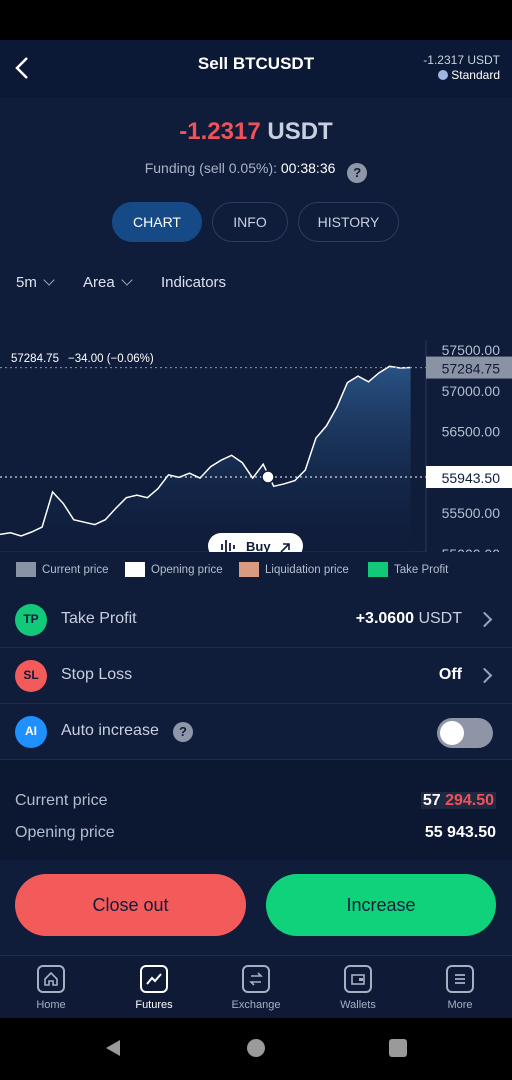 The image size is (512, 1080). What do you see at coordinates (51, 1005) in the screenshot?
I see `nav-home-label: Home` at bounding box center [51, 1005].